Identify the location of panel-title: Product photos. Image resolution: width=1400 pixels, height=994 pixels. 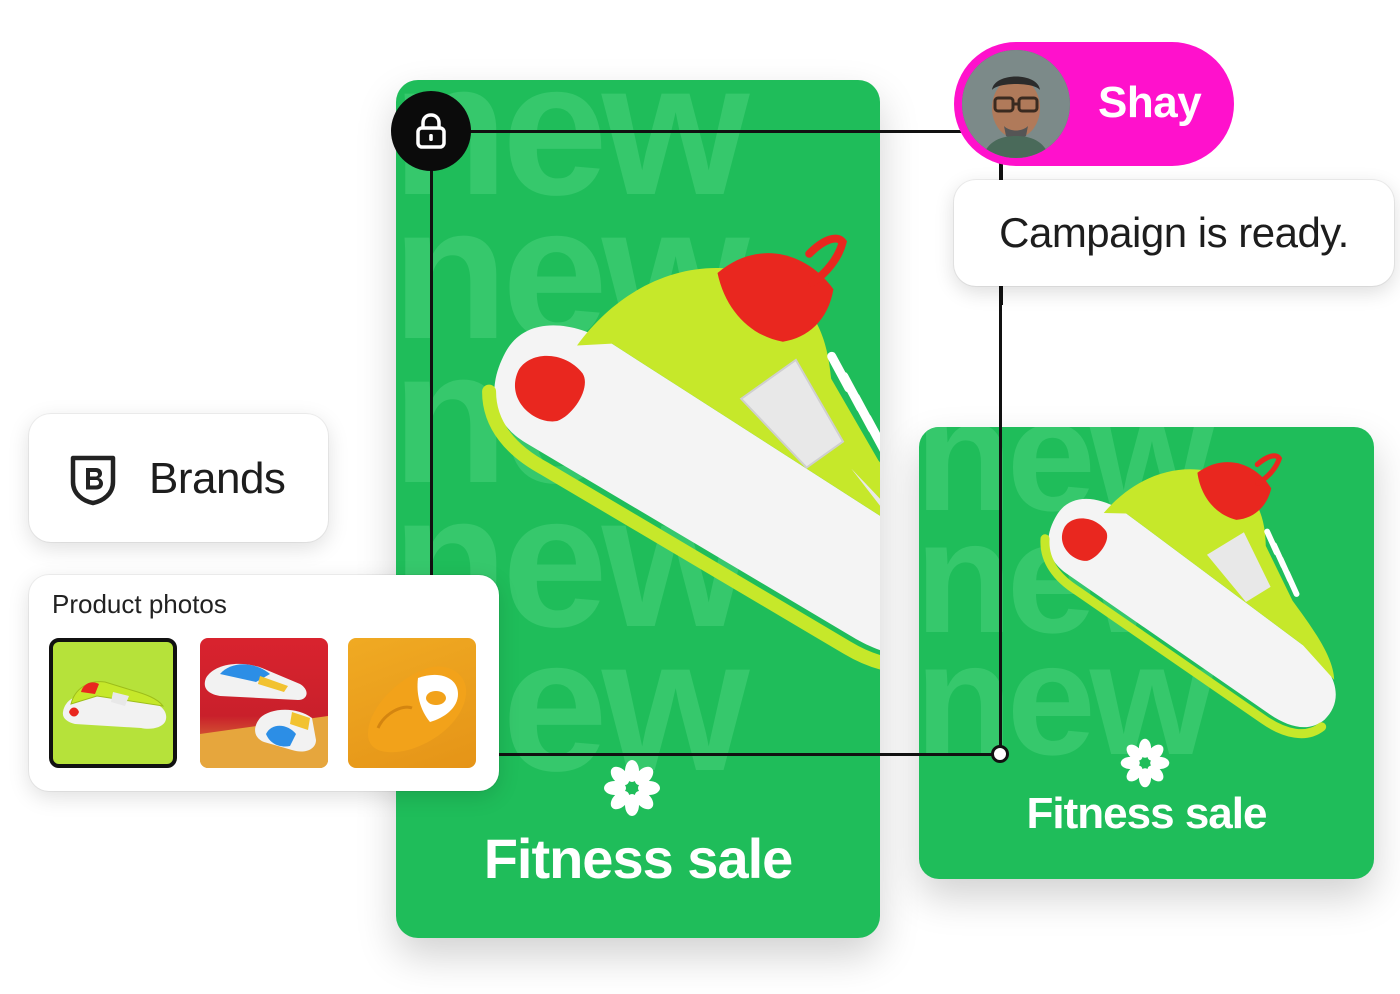
(139, 604).